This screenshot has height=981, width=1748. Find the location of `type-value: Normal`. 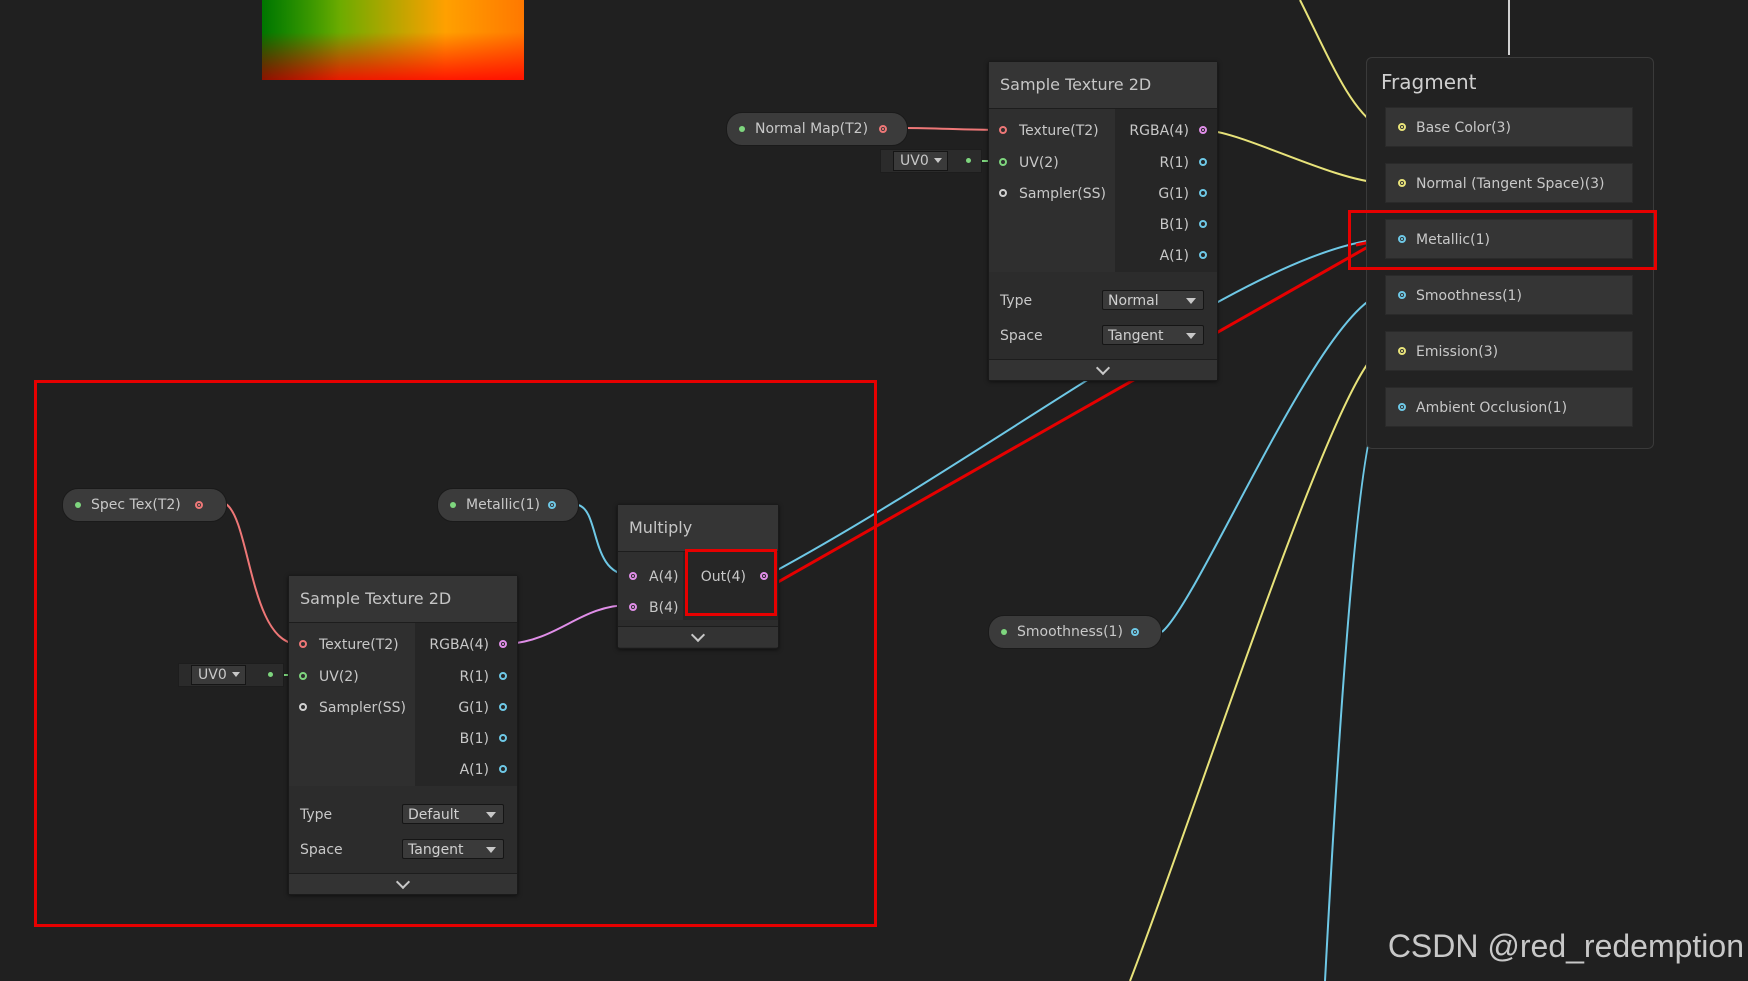

type-value: Normal is located at coordinates (1133, 301).